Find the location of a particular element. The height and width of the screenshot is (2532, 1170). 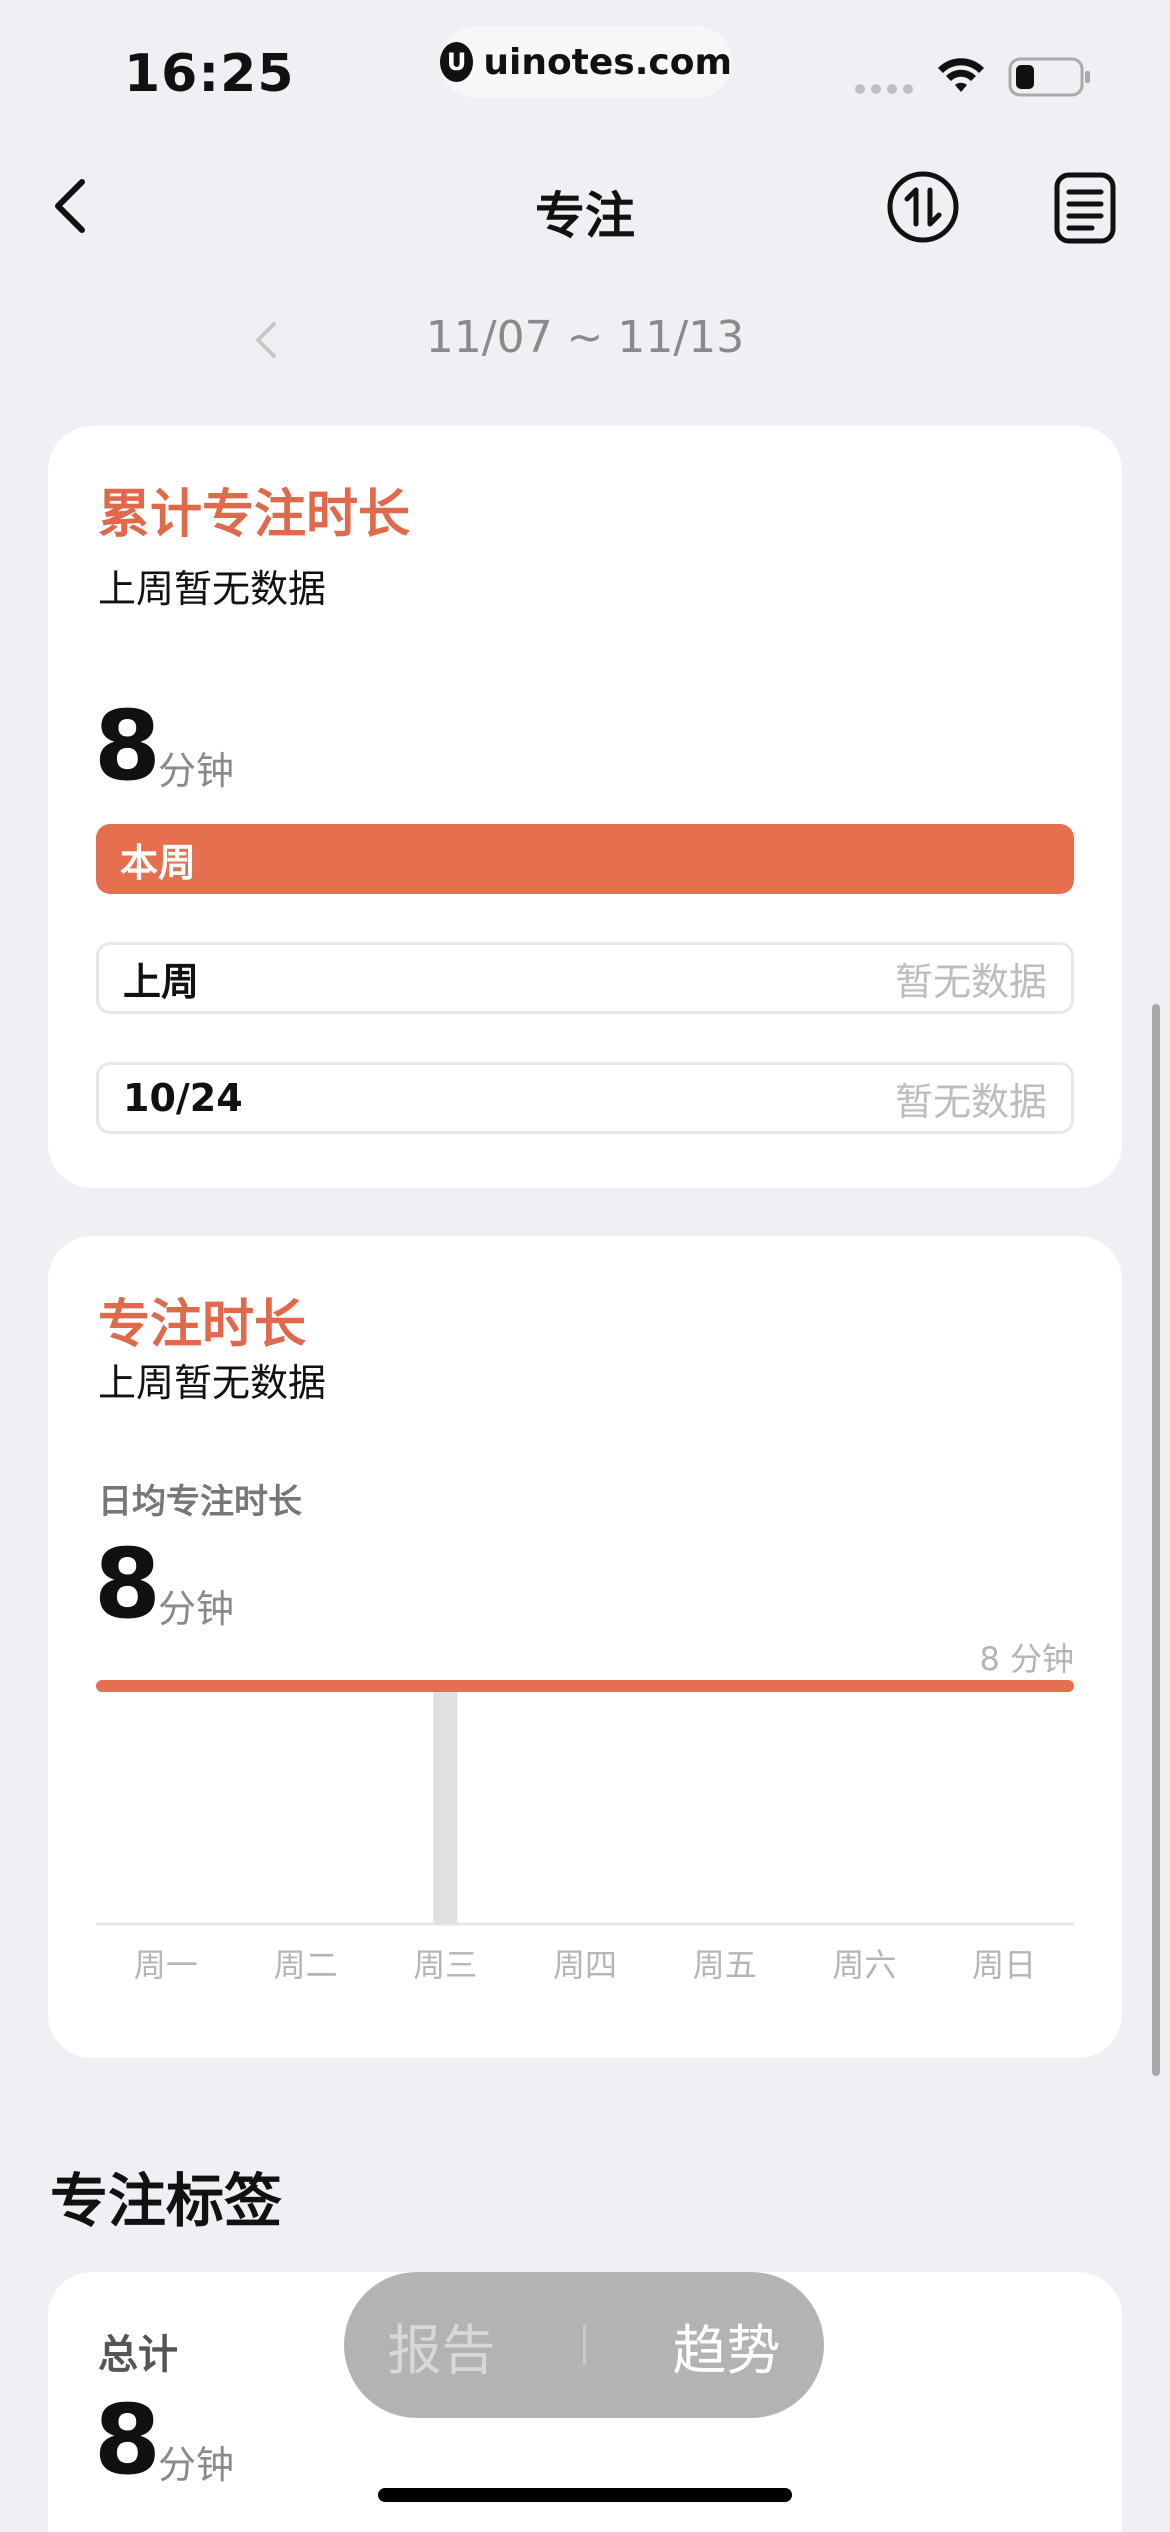

status-time: 16:25 is located at coordinates (209, 74).